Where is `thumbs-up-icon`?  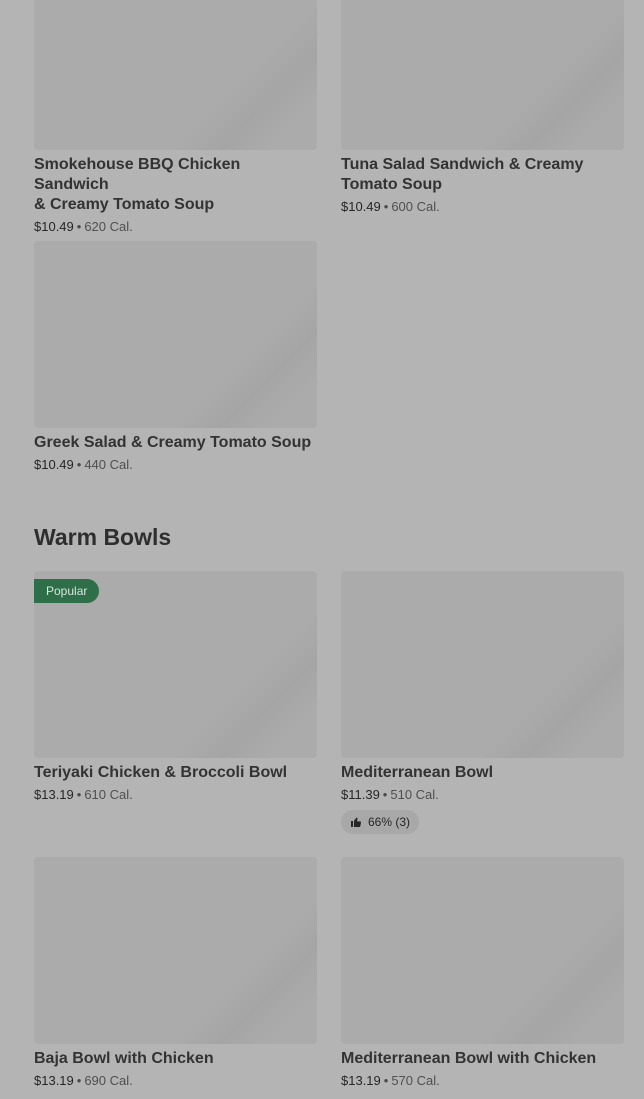 thumbs-up-icon is located at coordinates (356, 822).